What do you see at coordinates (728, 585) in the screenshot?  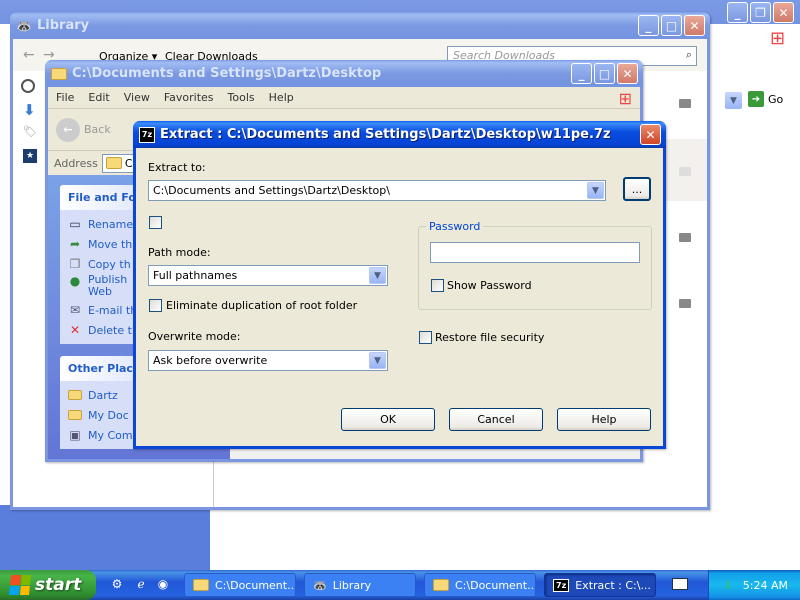 I see `safely-remove-icon: ⇩` at bounding box center [728, 585].